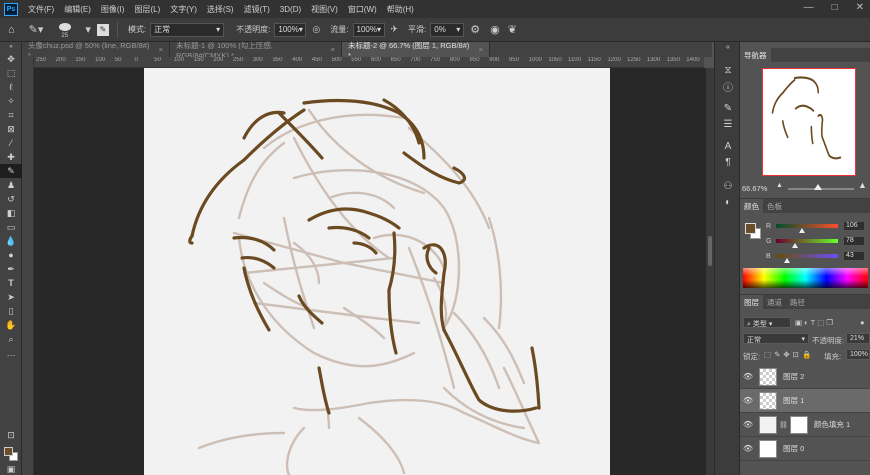 This screenshot has height=475, width=870. What do you see at coordinates (860, 7) in the screenshot?
I see `close-button: ✕` at bounding box center [860, 7].